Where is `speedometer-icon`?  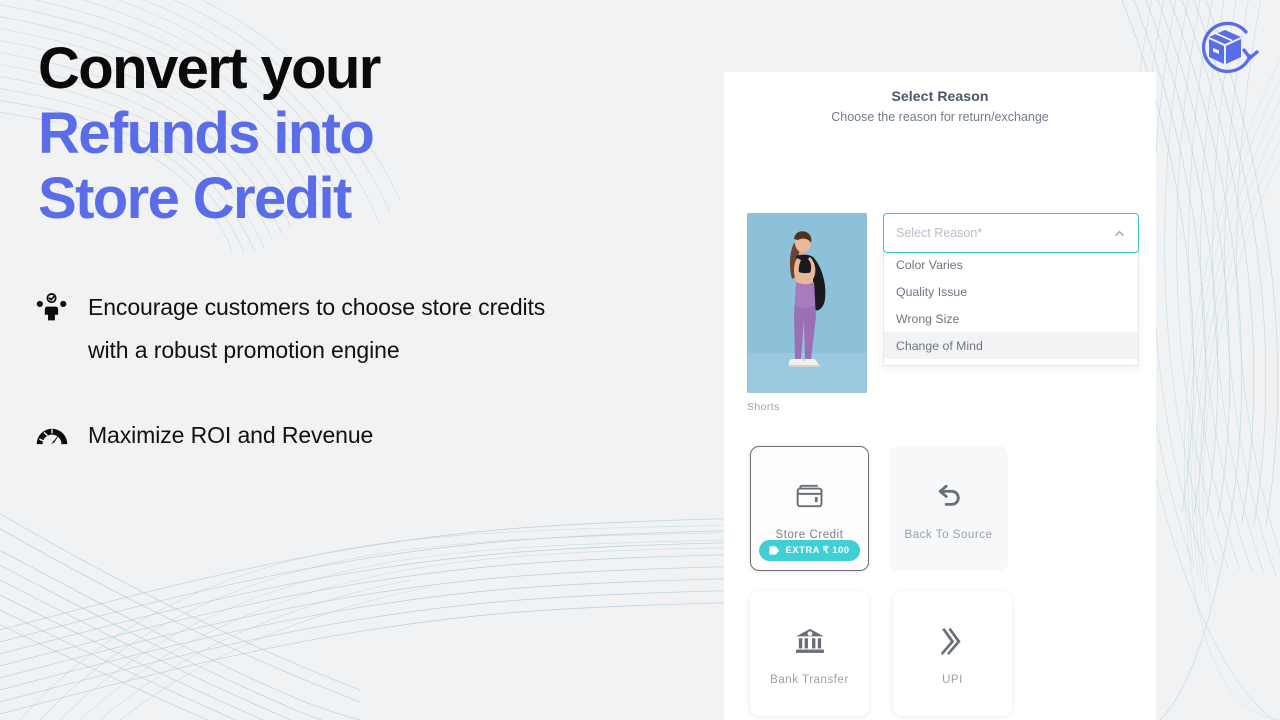
speedometer-icon is located at coordinates (52, 436).